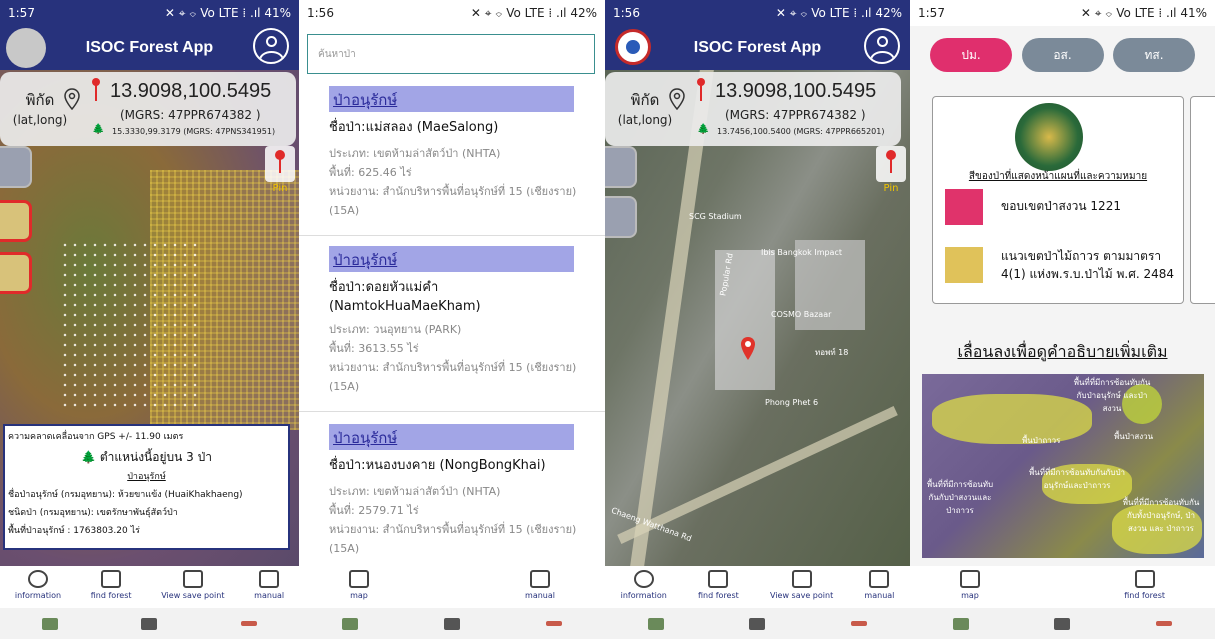 The image size is (1215, 639). What do you see at coordinates (451, 99) in the screenshot?
I see `forest-header: ป่าอนุรักษ์` at bounding box center [451, 99].